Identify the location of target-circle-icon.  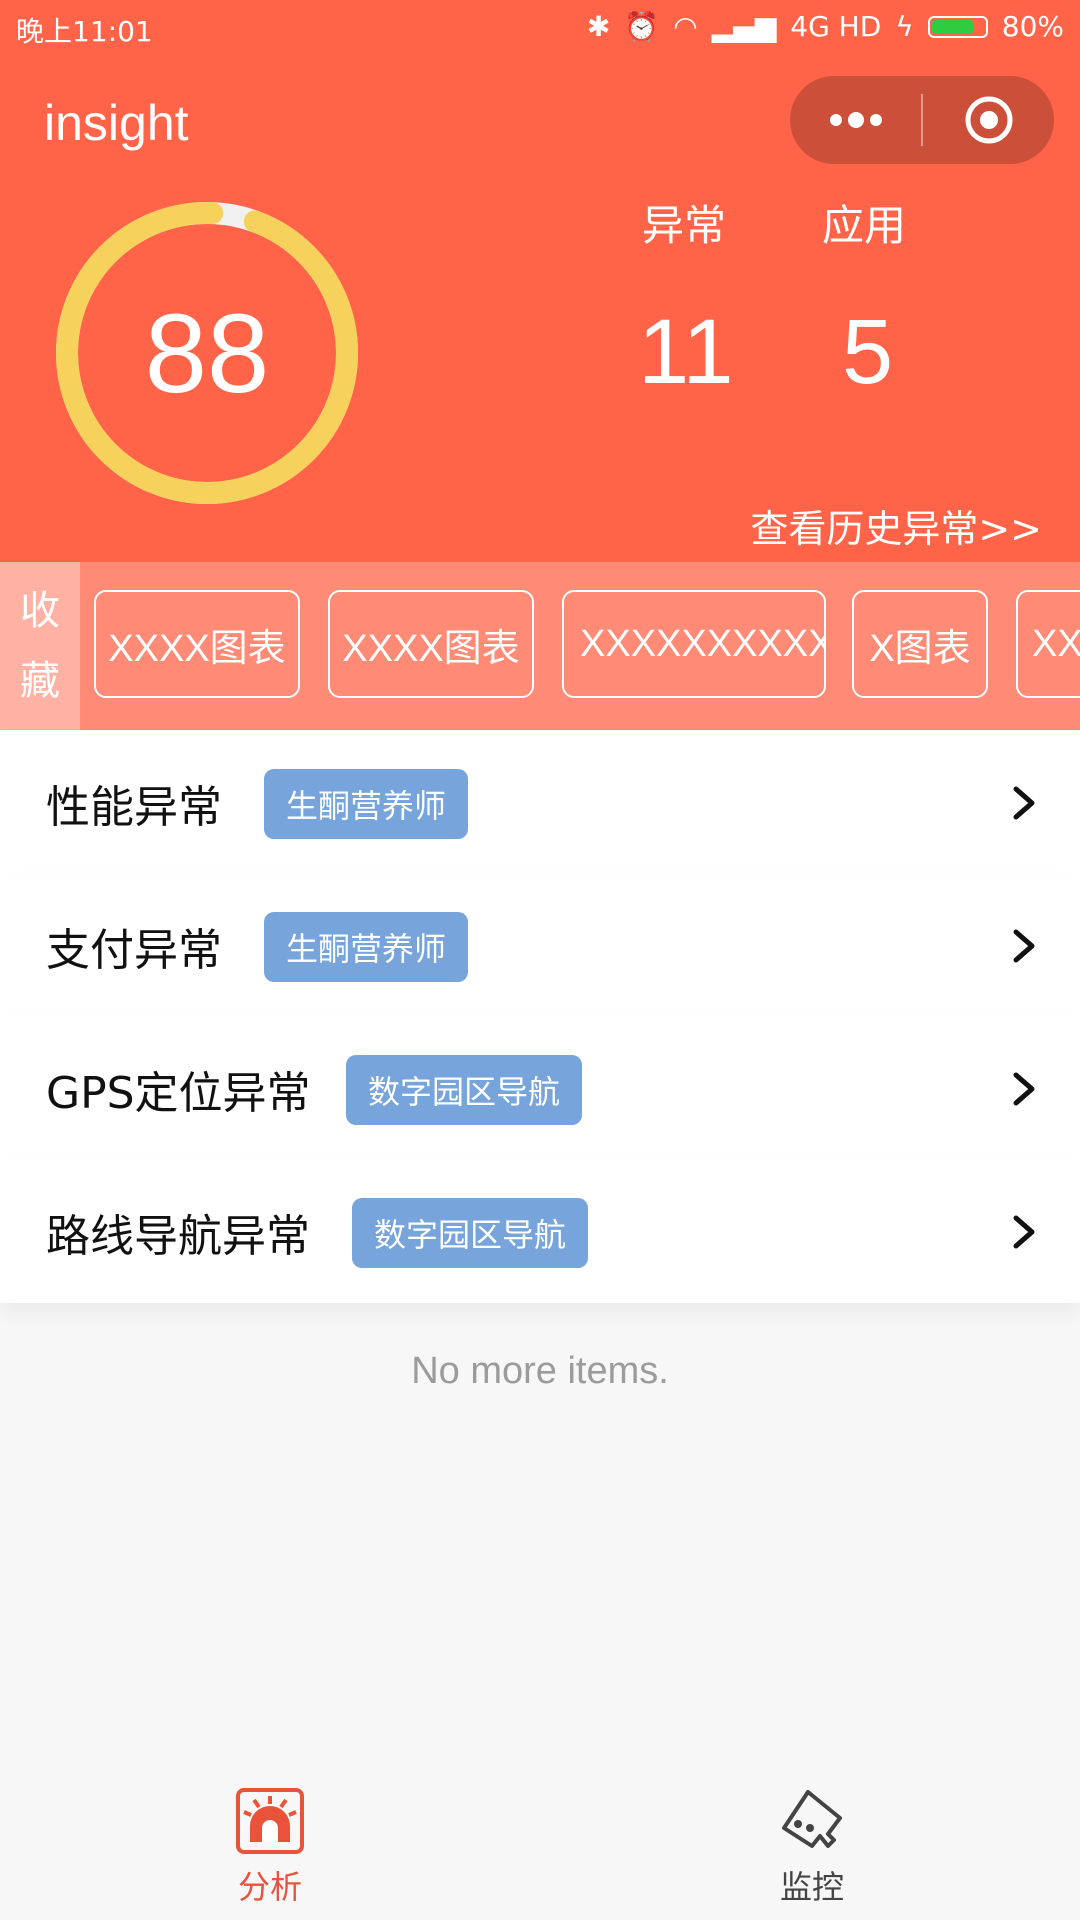
(988, 120).